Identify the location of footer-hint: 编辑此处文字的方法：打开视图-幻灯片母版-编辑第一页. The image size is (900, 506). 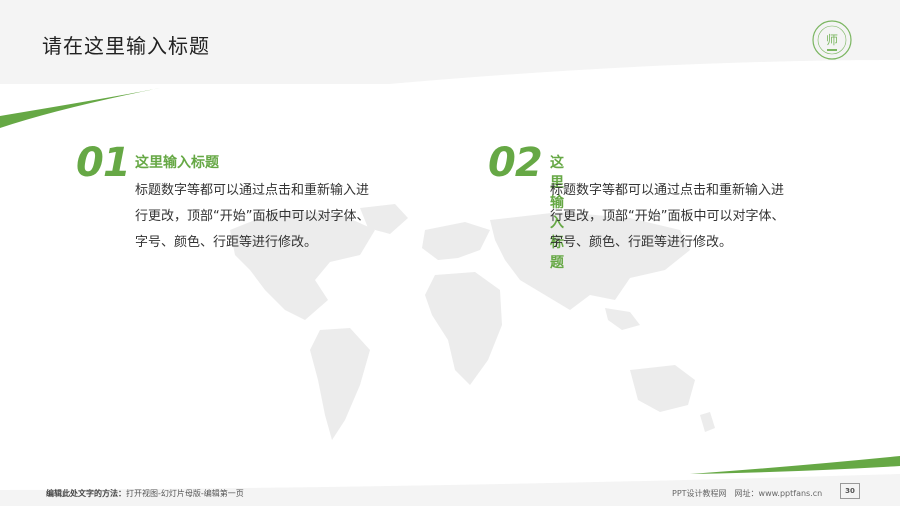
(145, 493).